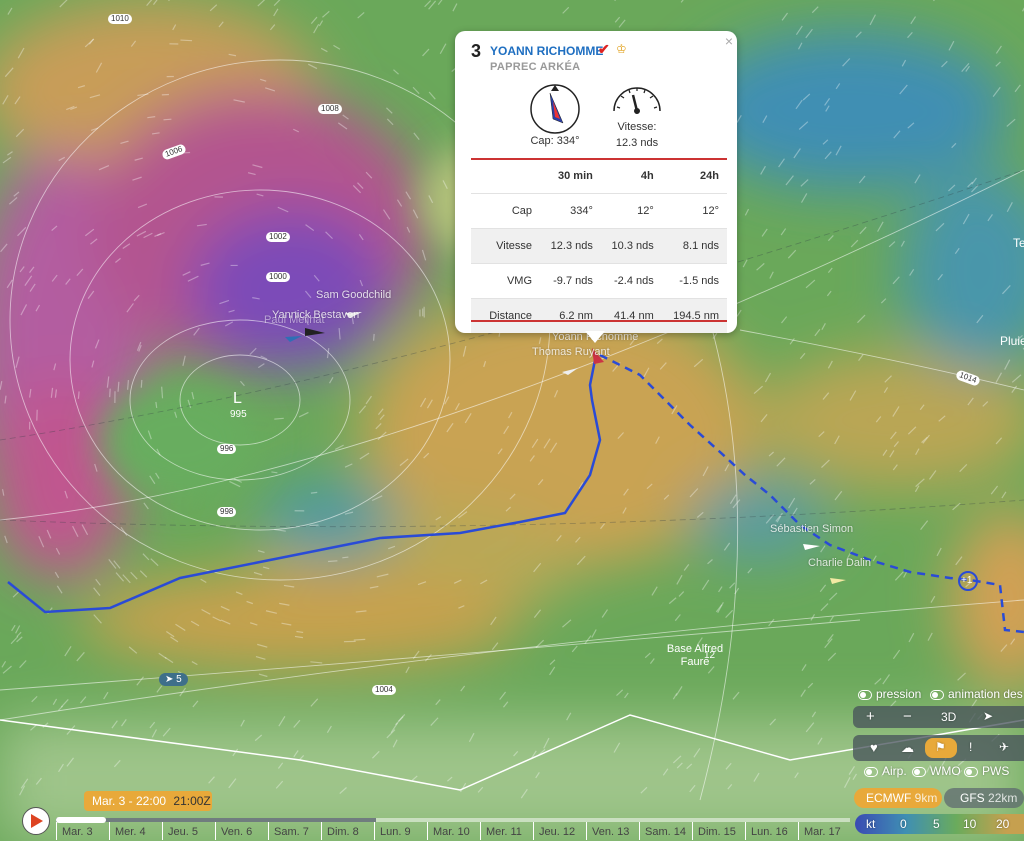  What do you see at coordinates (1018, 243) in the screenshot?
I see `place-label: Te` at bounding box center [1018, 243].